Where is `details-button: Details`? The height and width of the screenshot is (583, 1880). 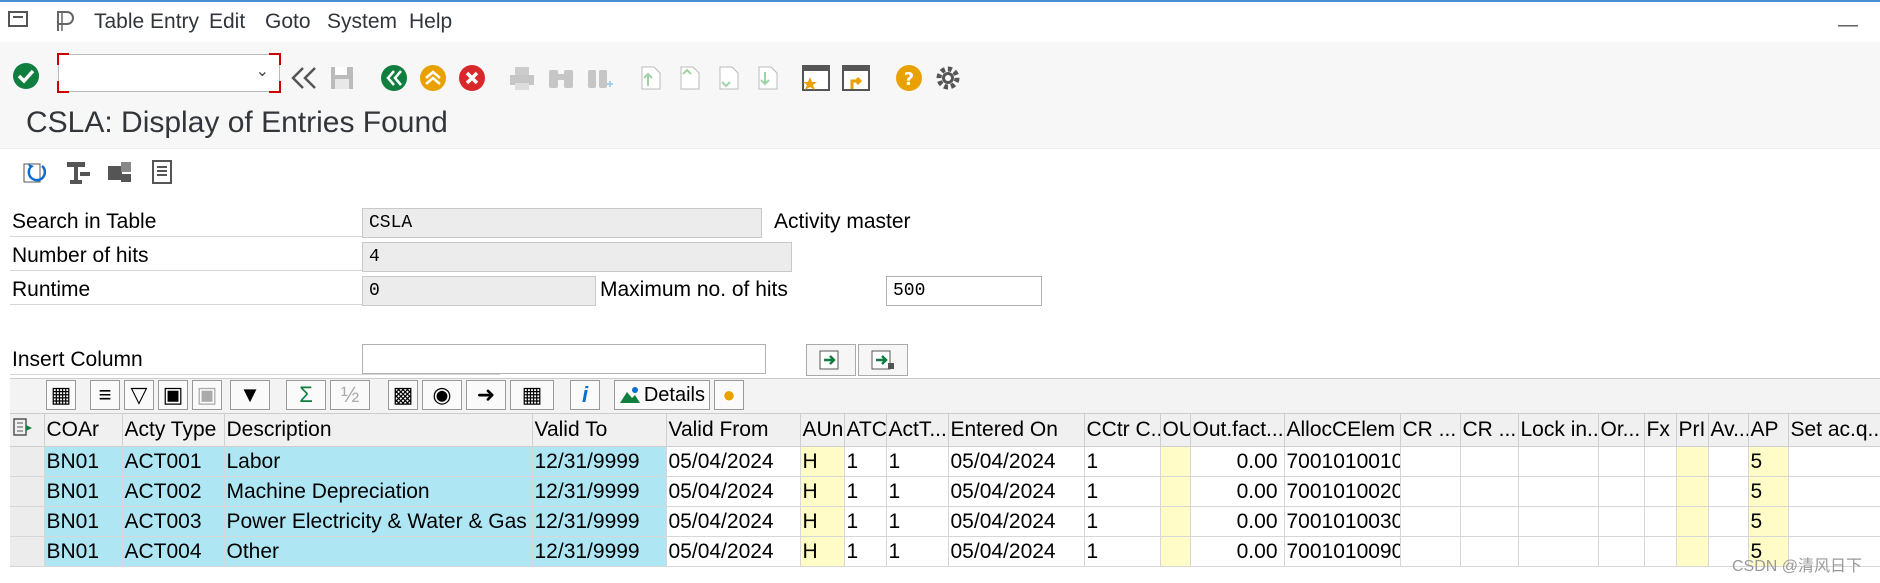
details-button: Details is located at coordinates (662, 395).